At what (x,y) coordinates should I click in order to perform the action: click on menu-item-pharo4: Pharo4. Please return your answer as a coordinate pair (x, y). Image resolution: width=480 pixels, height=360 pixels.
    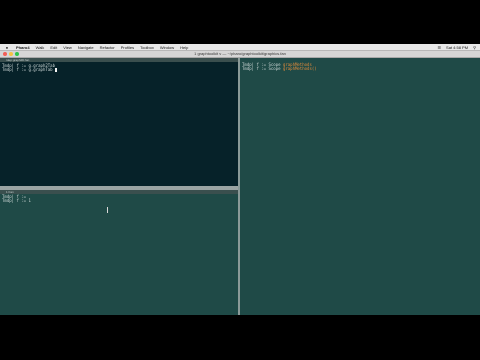
    Looking at the image, I should click on (23, 47).